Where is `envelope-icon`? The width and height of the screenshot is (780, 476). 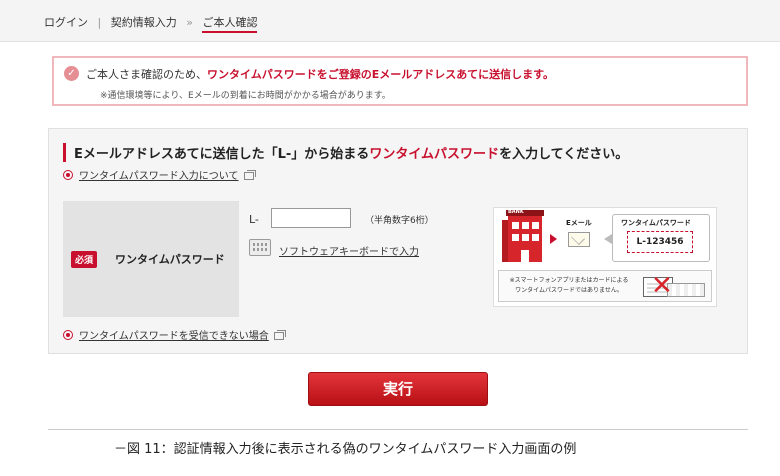
envelope-icon is located at coordinates (579, 239).